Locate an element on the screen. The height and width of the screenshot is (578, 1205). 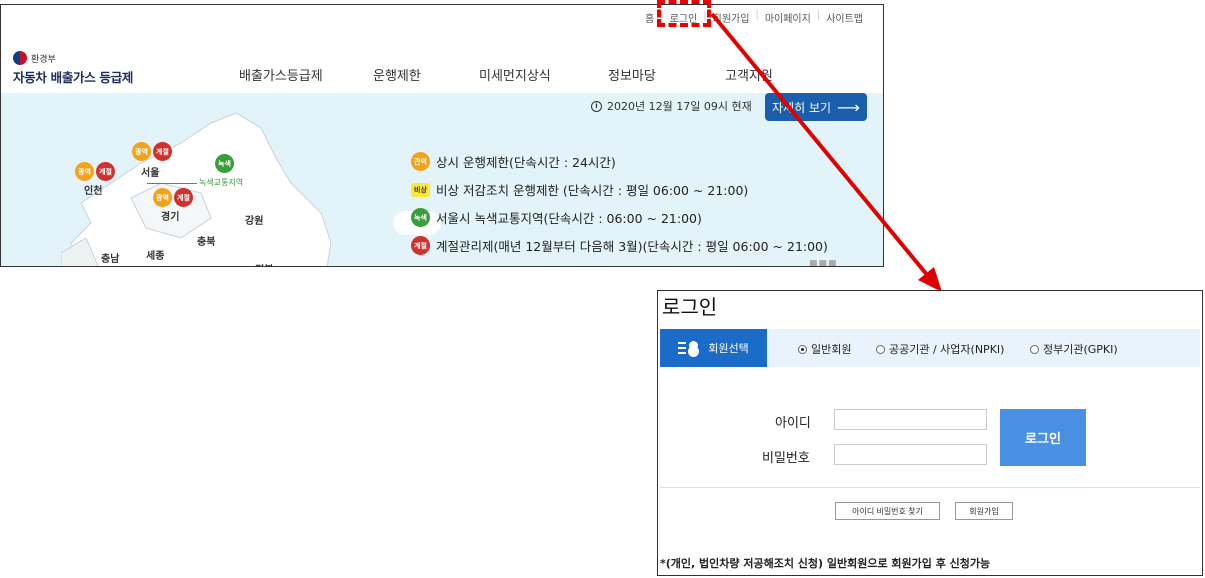
password-label: 비밀번호 is located at coordinates (786, 458).